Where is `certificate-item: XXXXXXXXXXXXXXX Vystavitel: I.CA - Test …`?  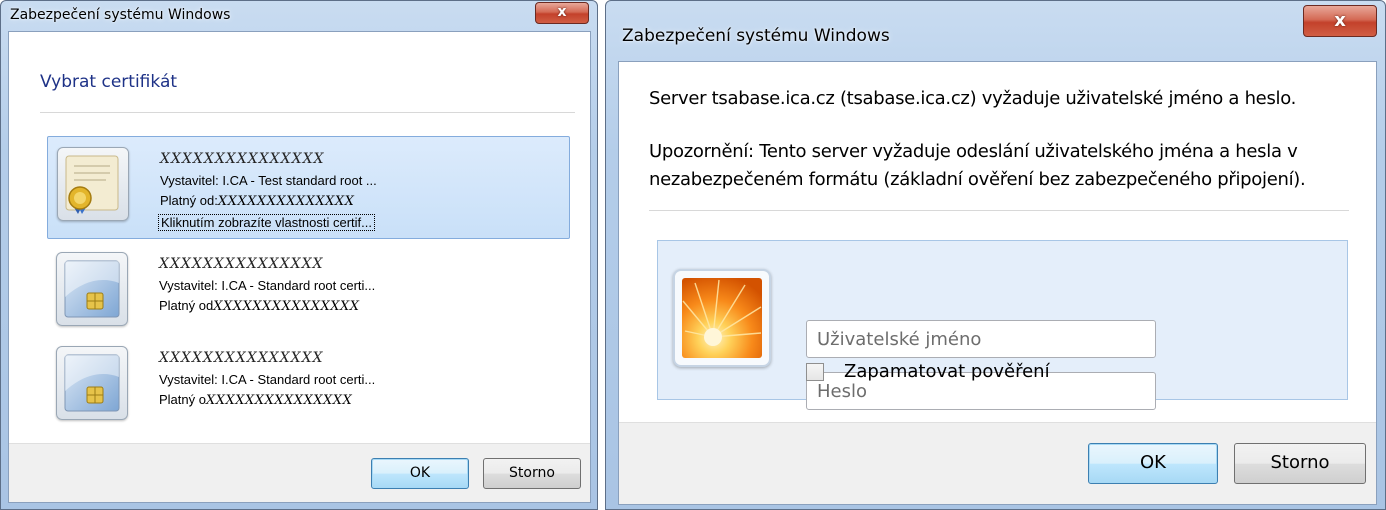 certificate-item: XXXXXXXXXXXXXXX Vystavitel: I.CA - Test … is located at coordinates (308, 187).